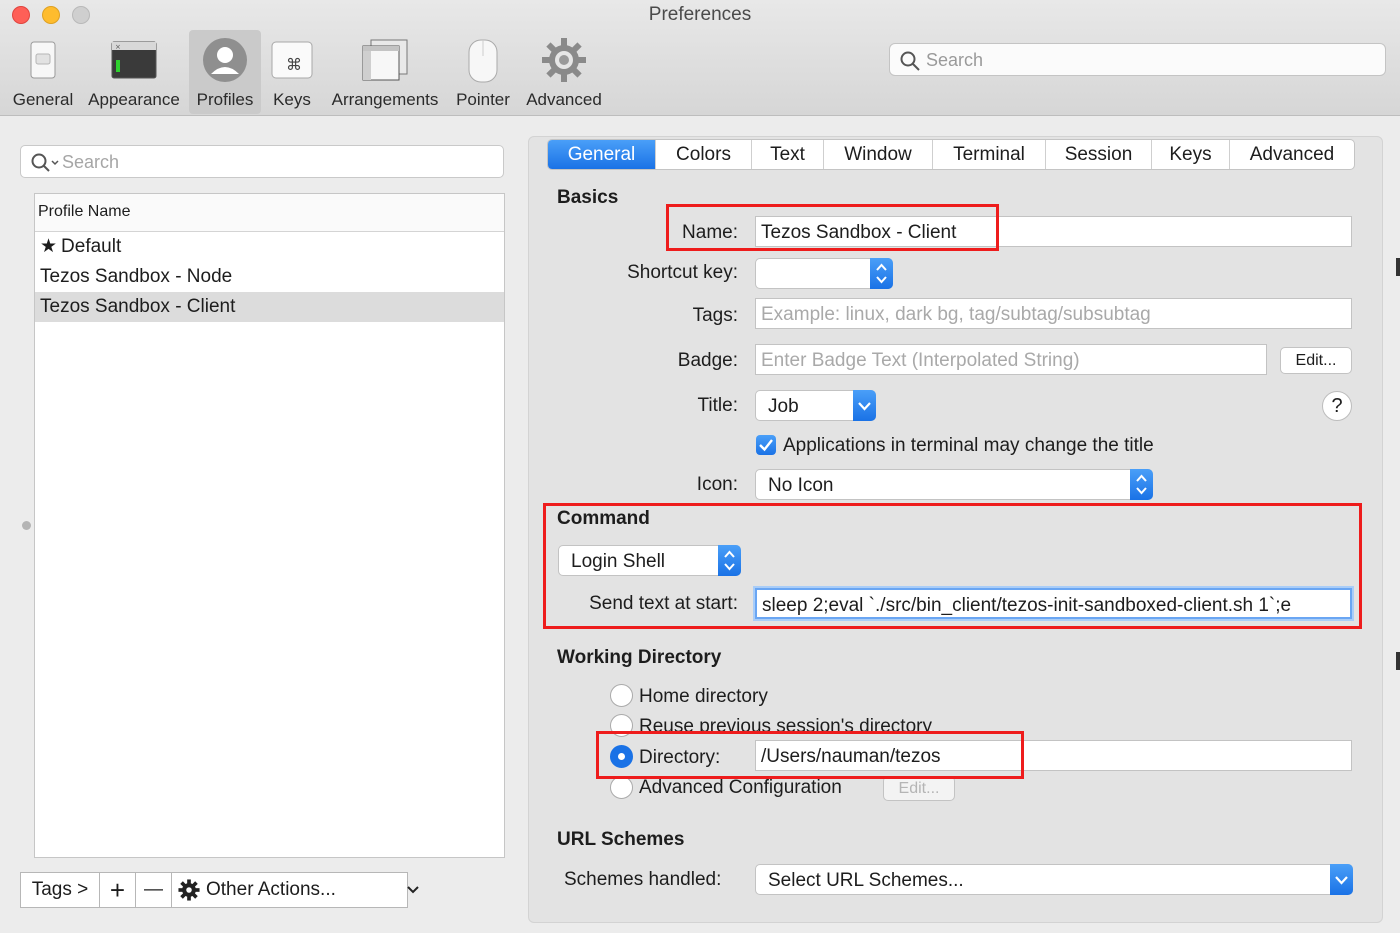  Describe the element at coordinates (91, 162) in the screenshot. I see `profile-search-placeholder: Search` at that location.